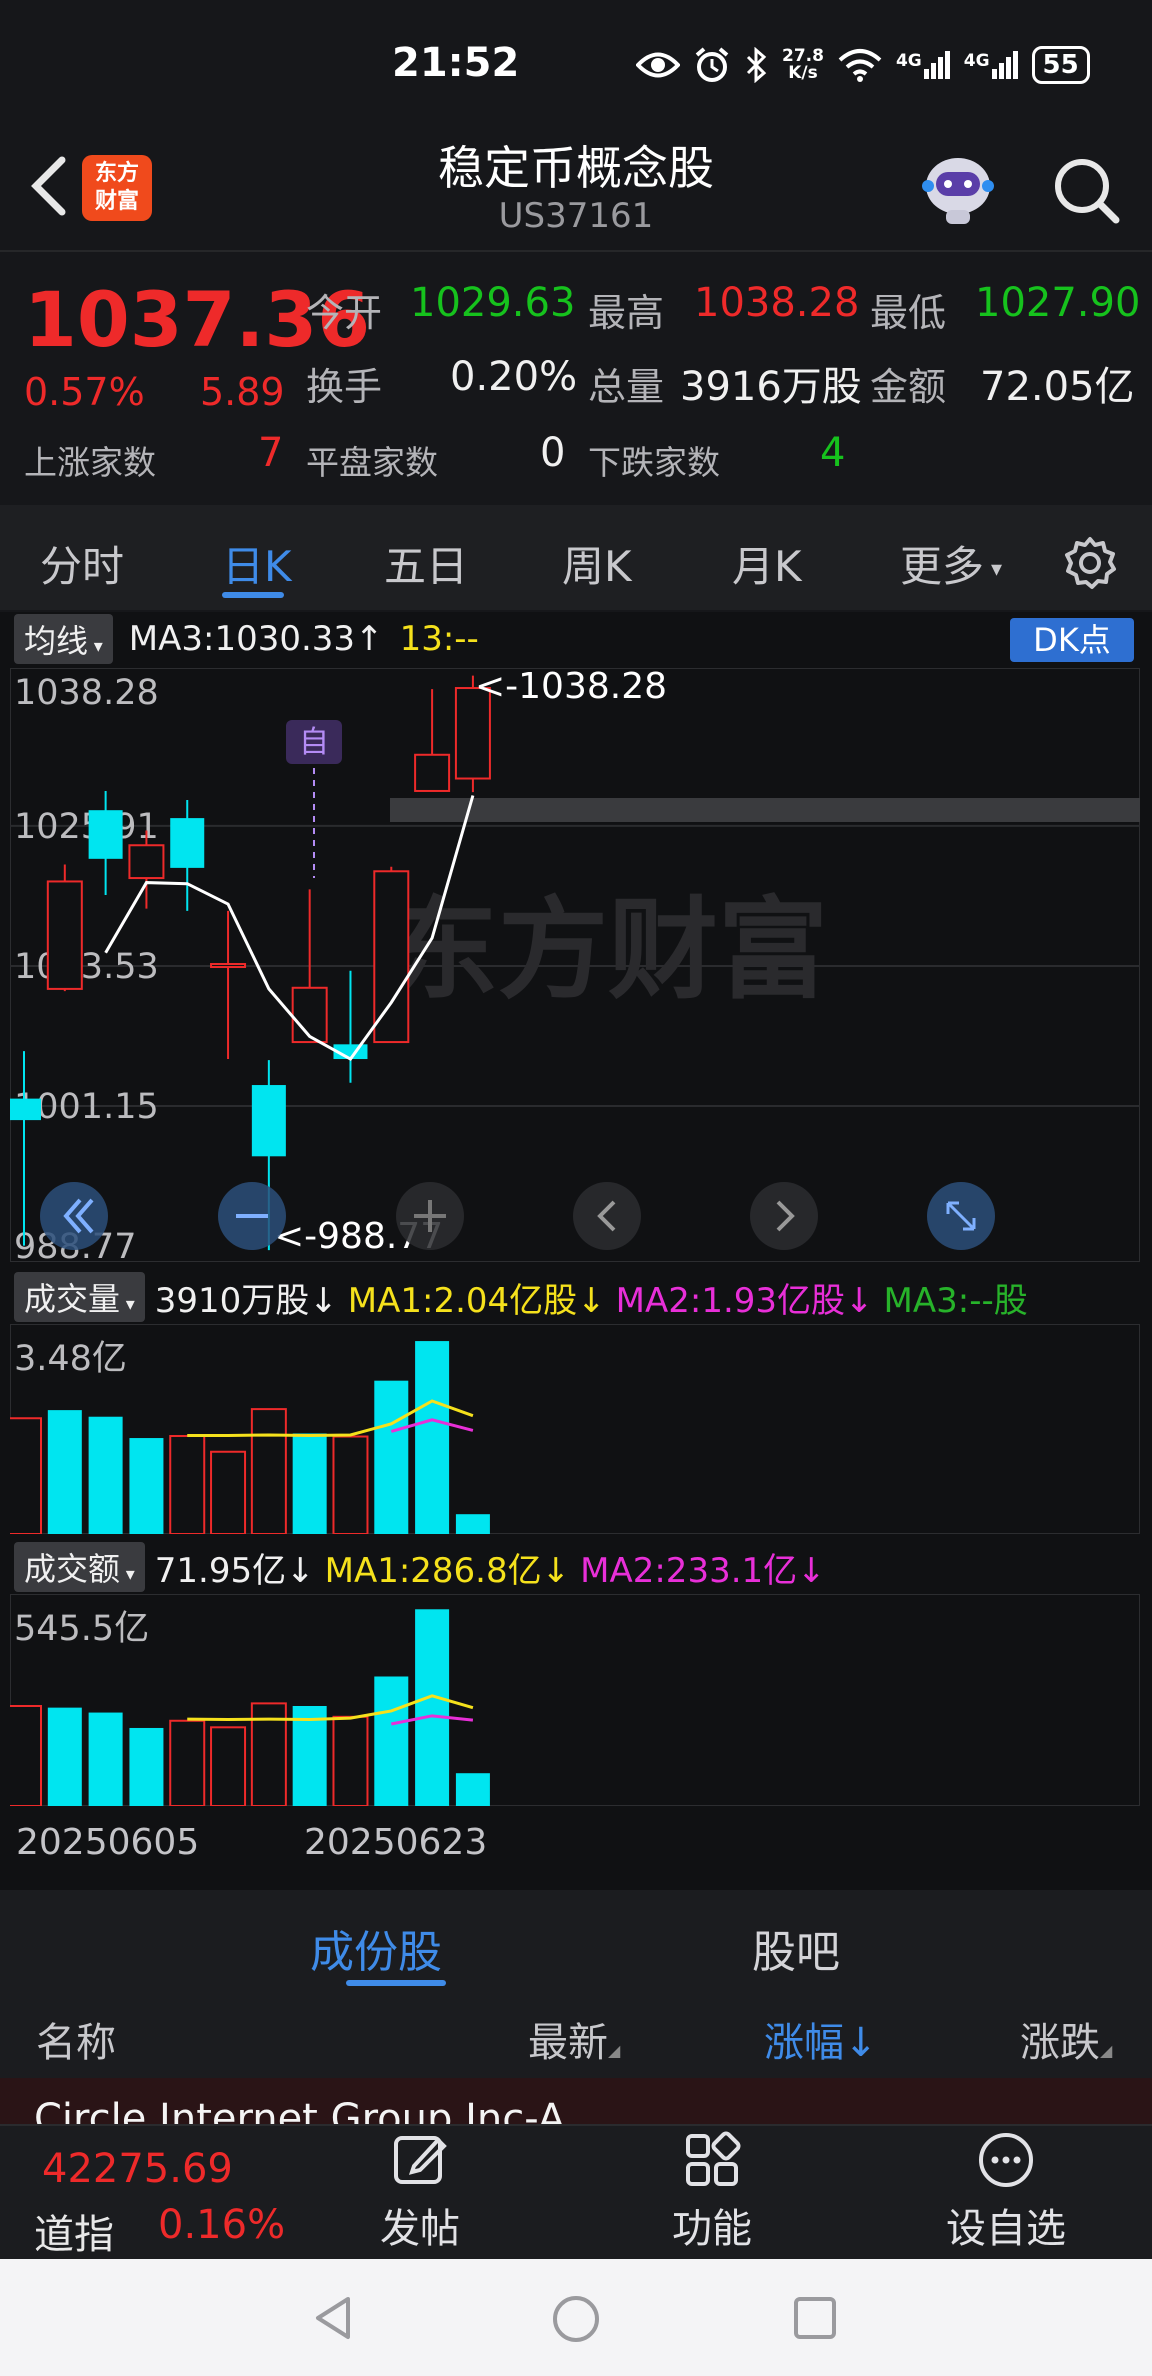 This screenshot has width=1152, height=2376. I want to click on nav-home-icon, so click(576, 2319).